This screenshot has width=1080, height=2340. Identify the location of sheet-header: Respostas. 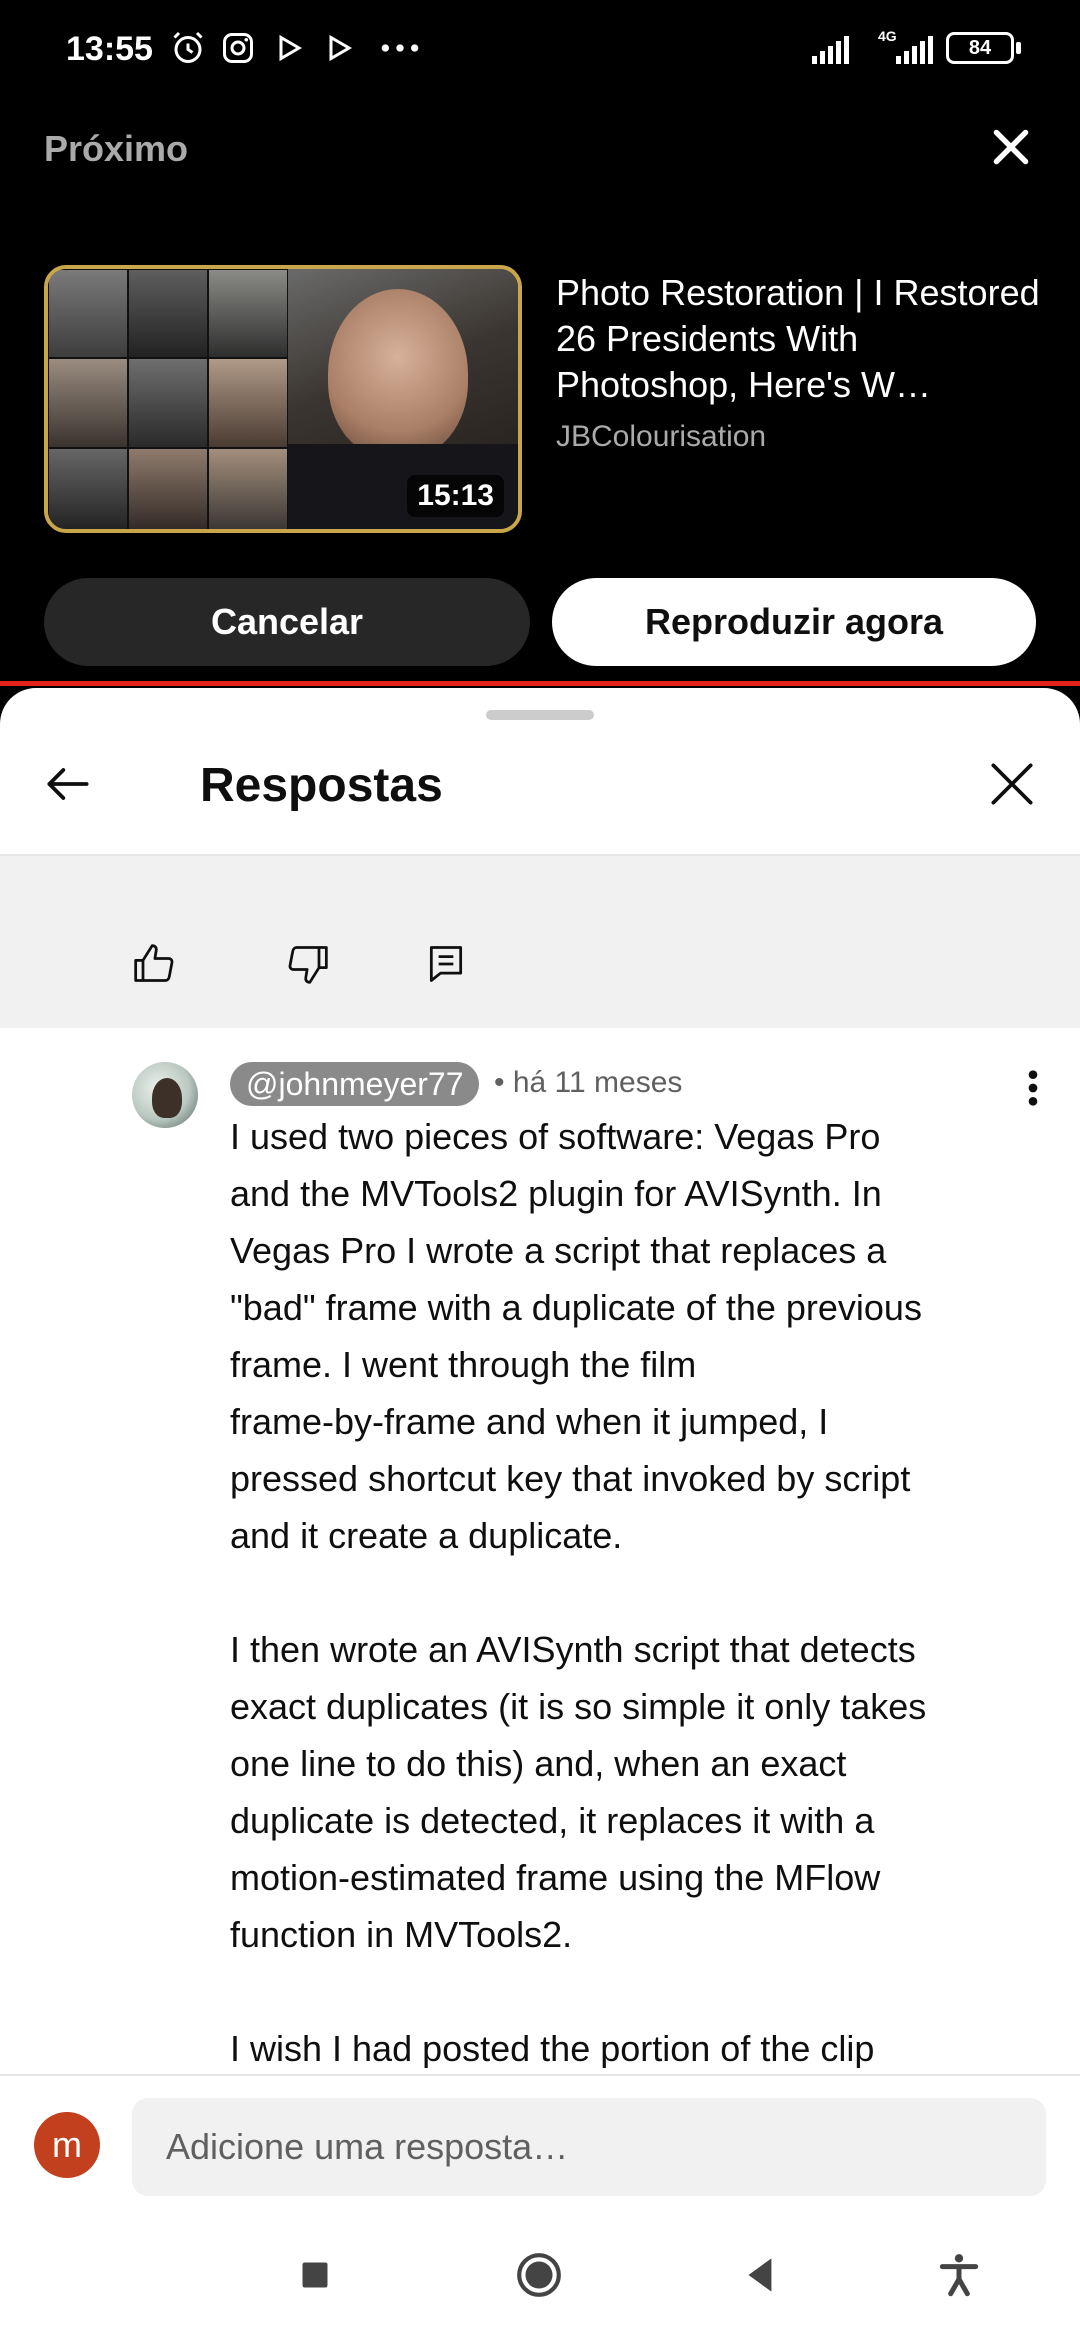
(540, 791).